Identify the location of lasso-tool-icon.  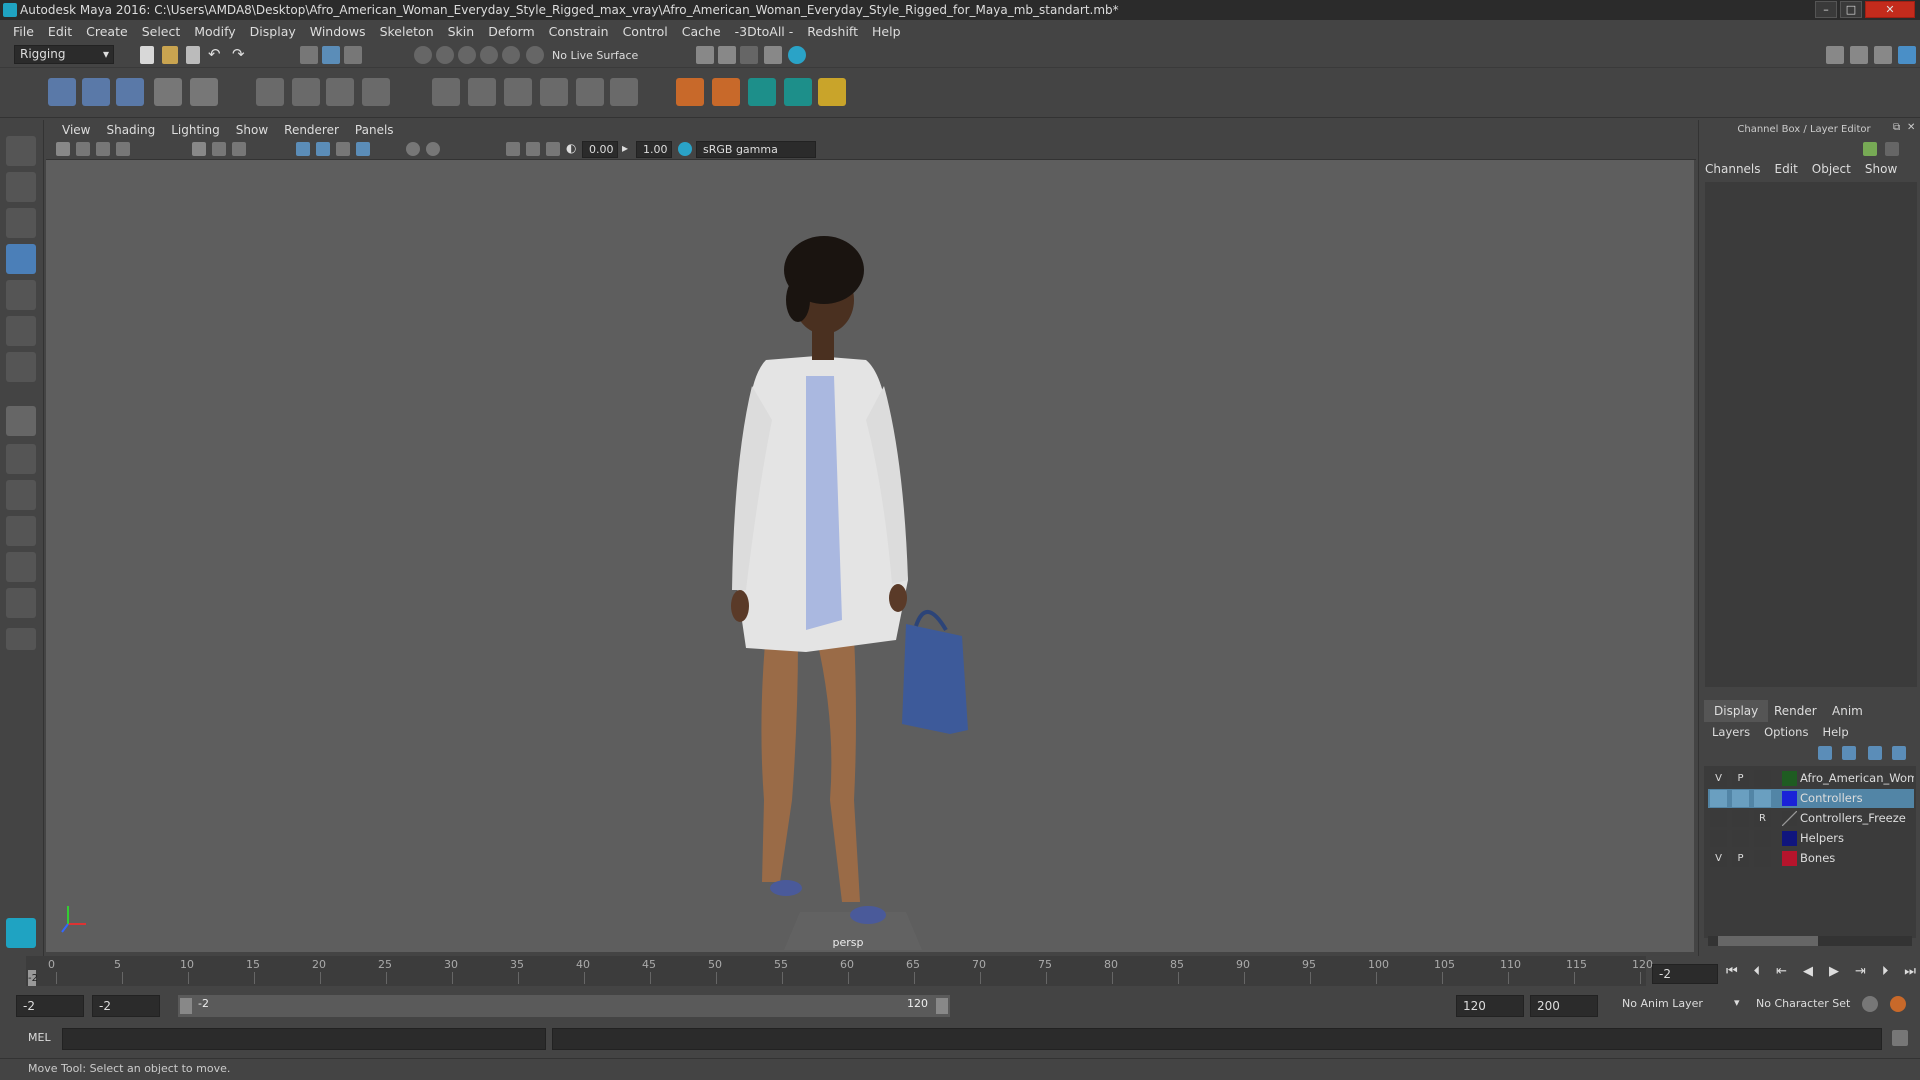
(21, 187).